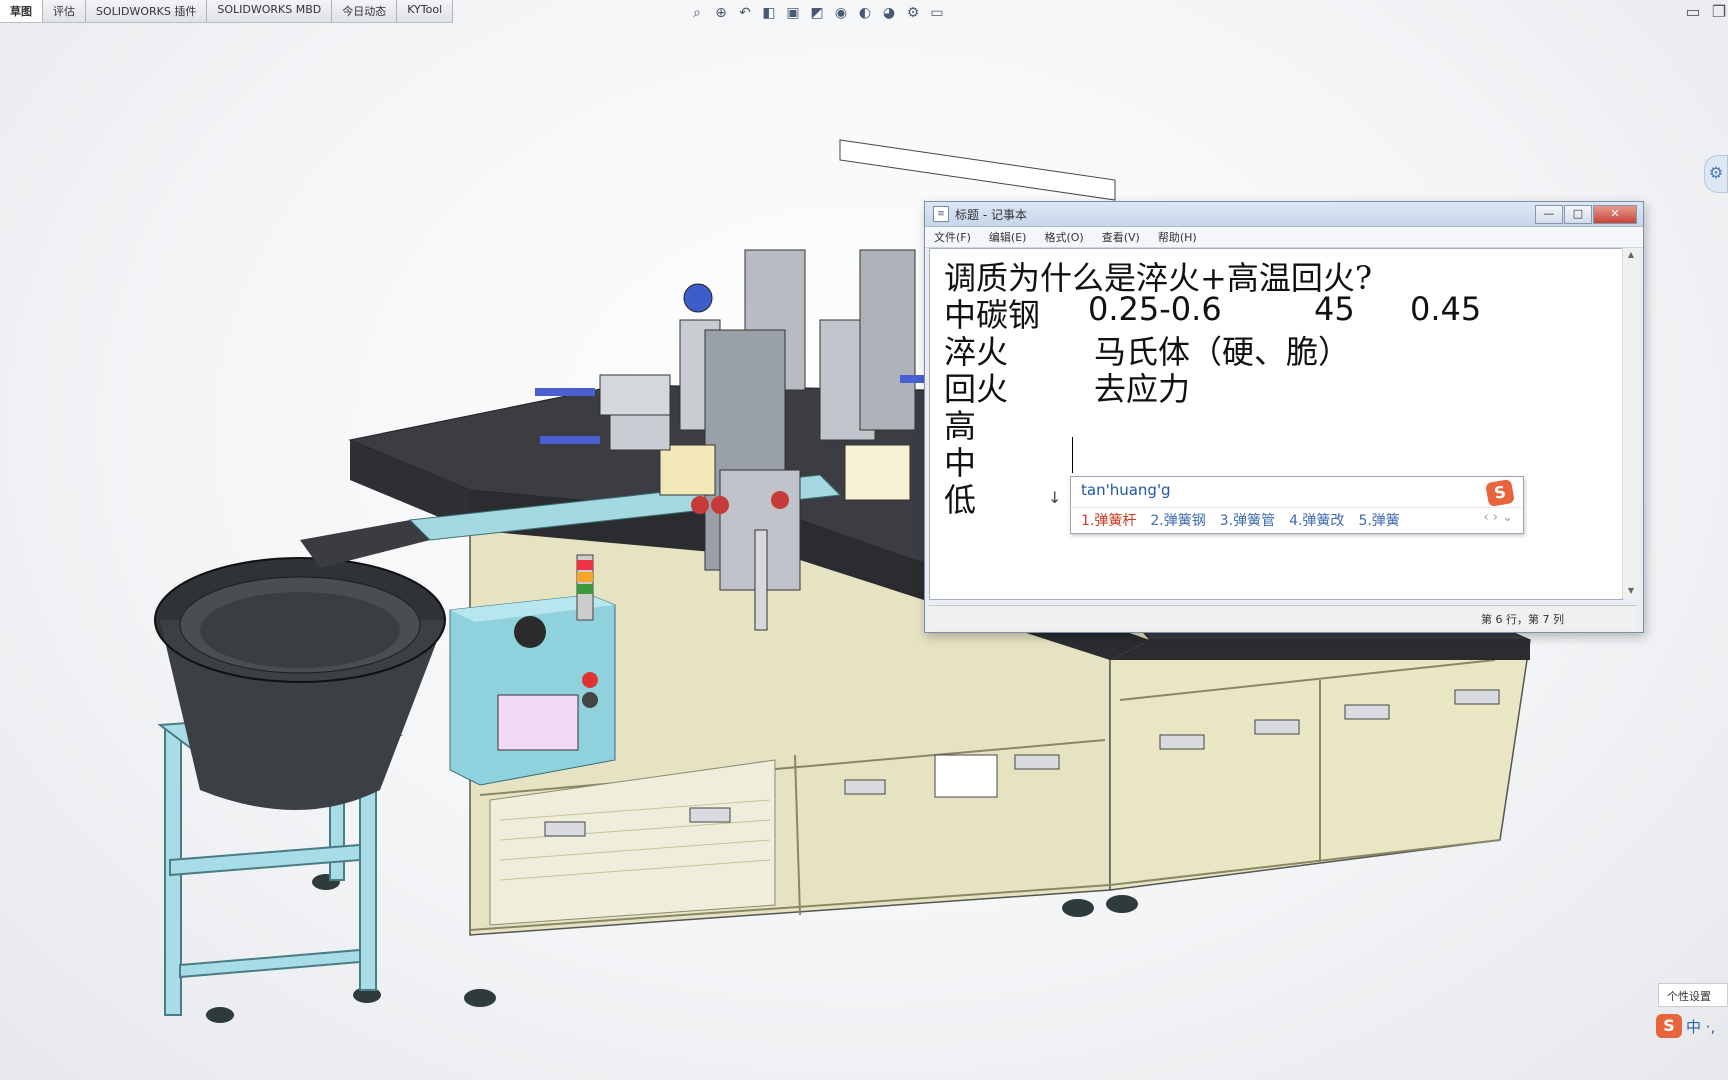 The image size is (1728, 1080). Describe the element at coordinates (1247, 520) in the screenshot. I see `ime-candidate: 3.弹簧管` at that location.